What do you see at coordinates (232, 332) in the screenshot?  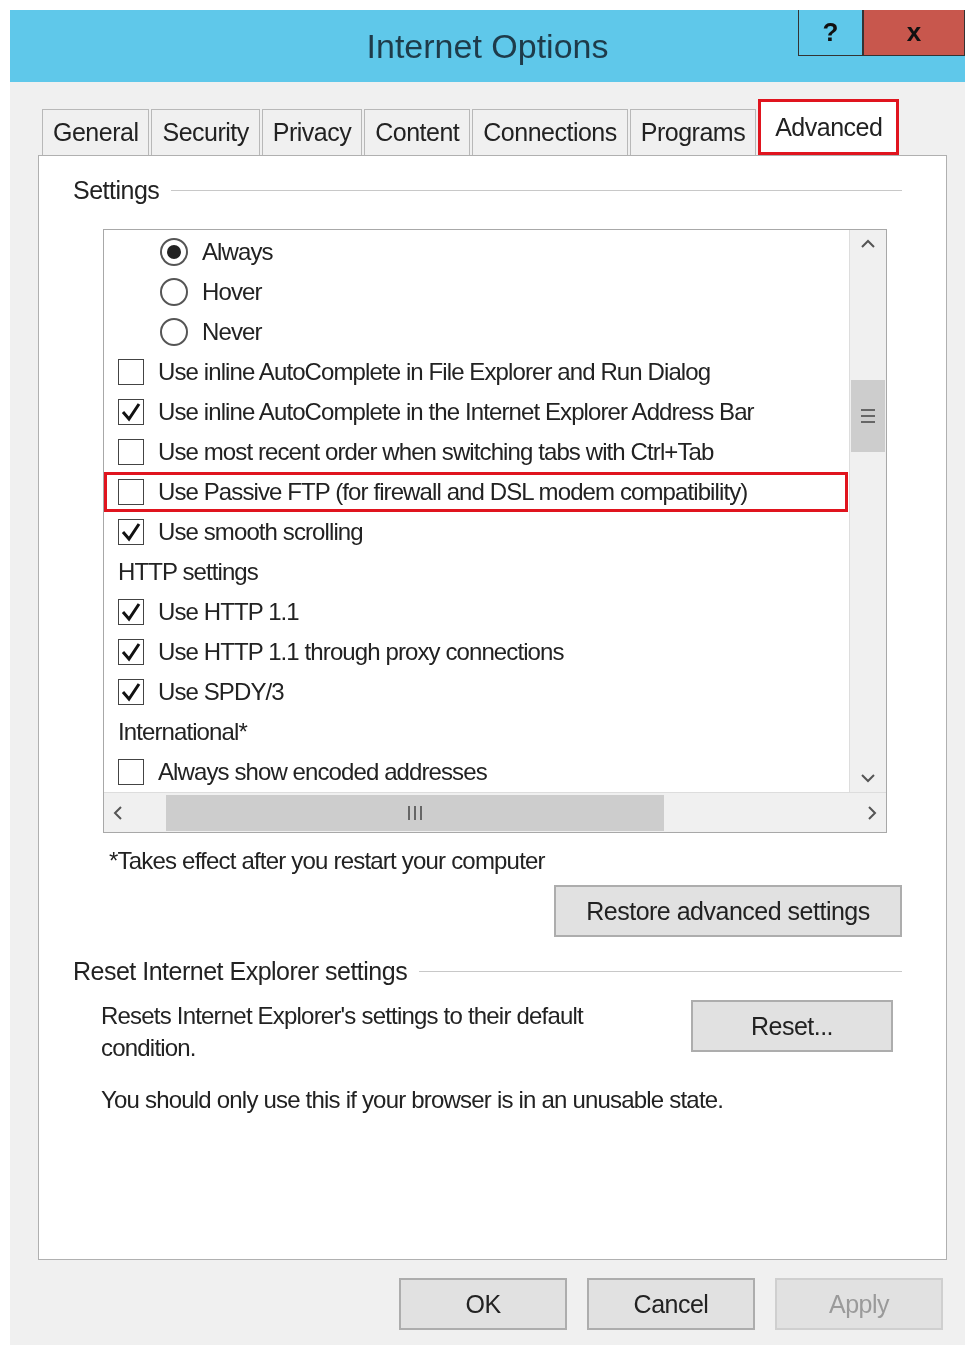 I see `option-label: Never` at bounding box center [232, 332].